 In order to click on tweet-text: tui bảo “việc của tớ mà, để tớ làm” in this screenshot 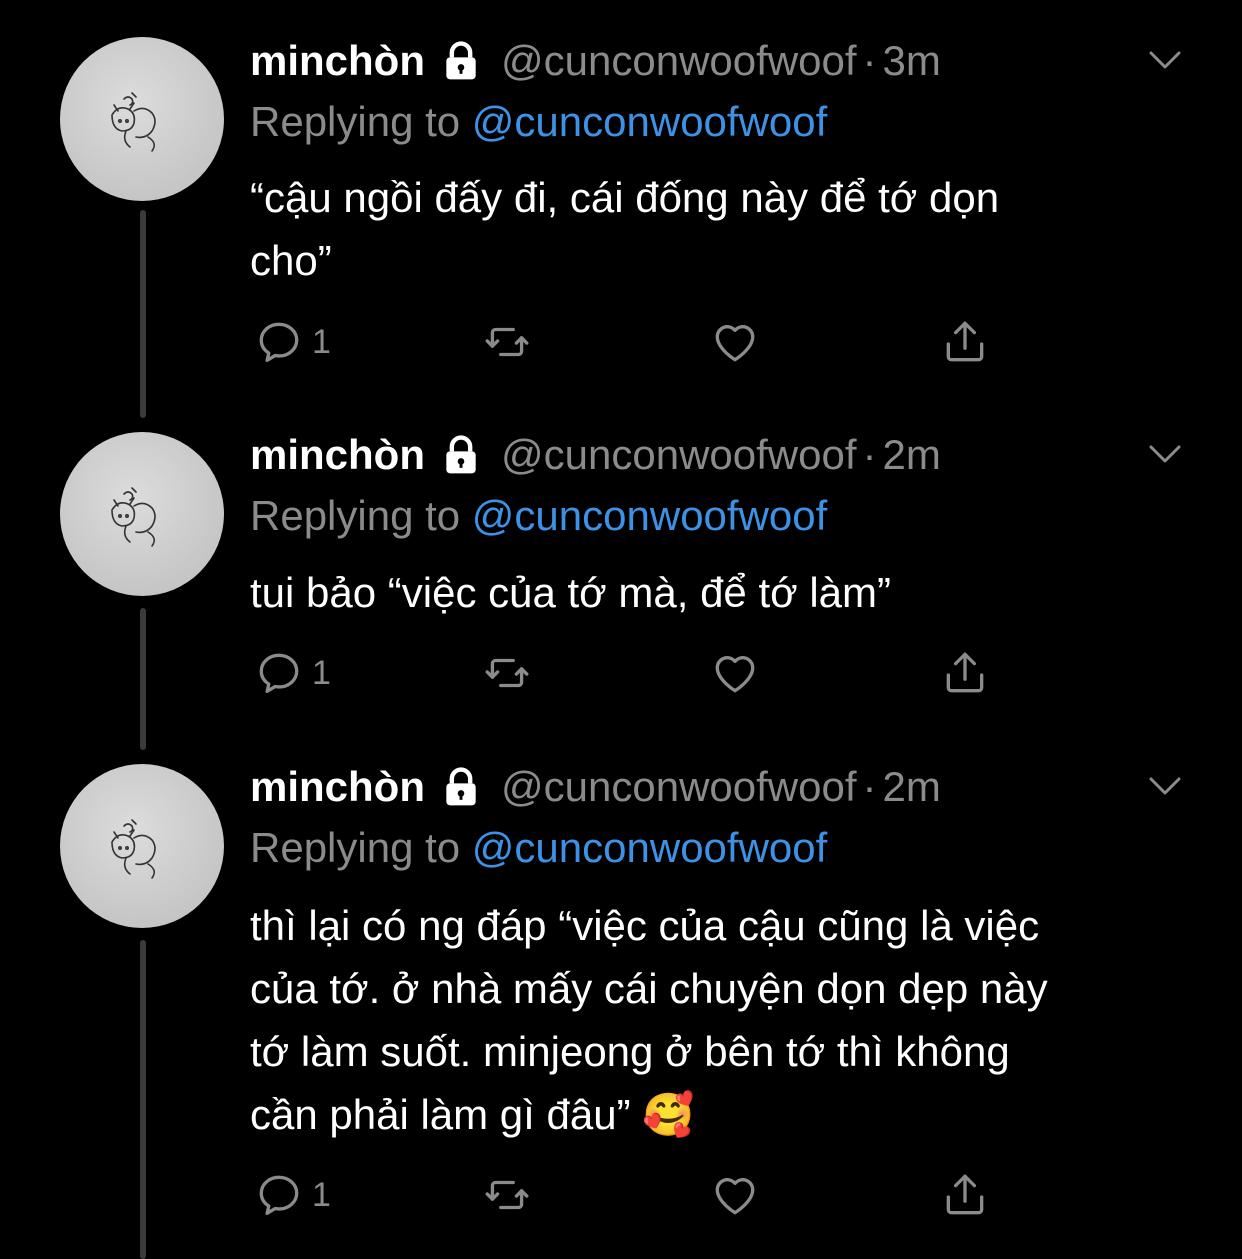, I will do `click(725, 592)`.